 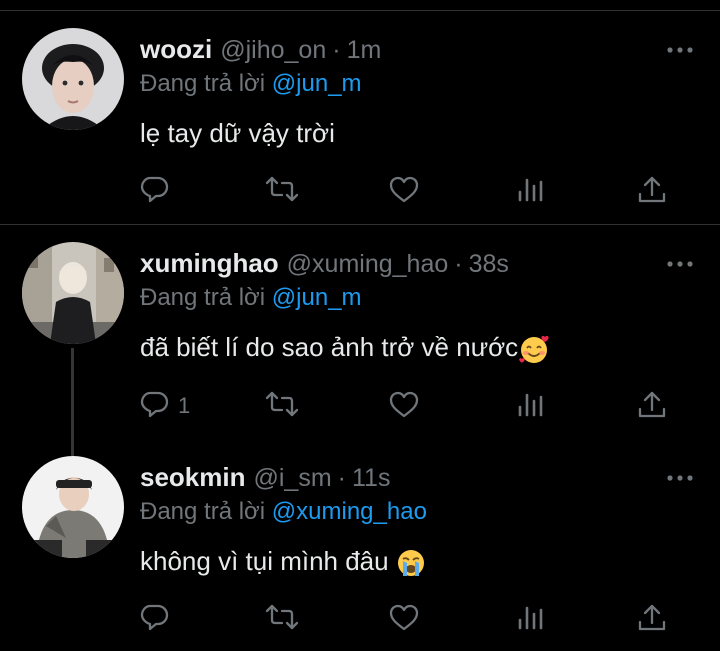 I want to click on display-name: seokmin, so click(x=193, y=477).